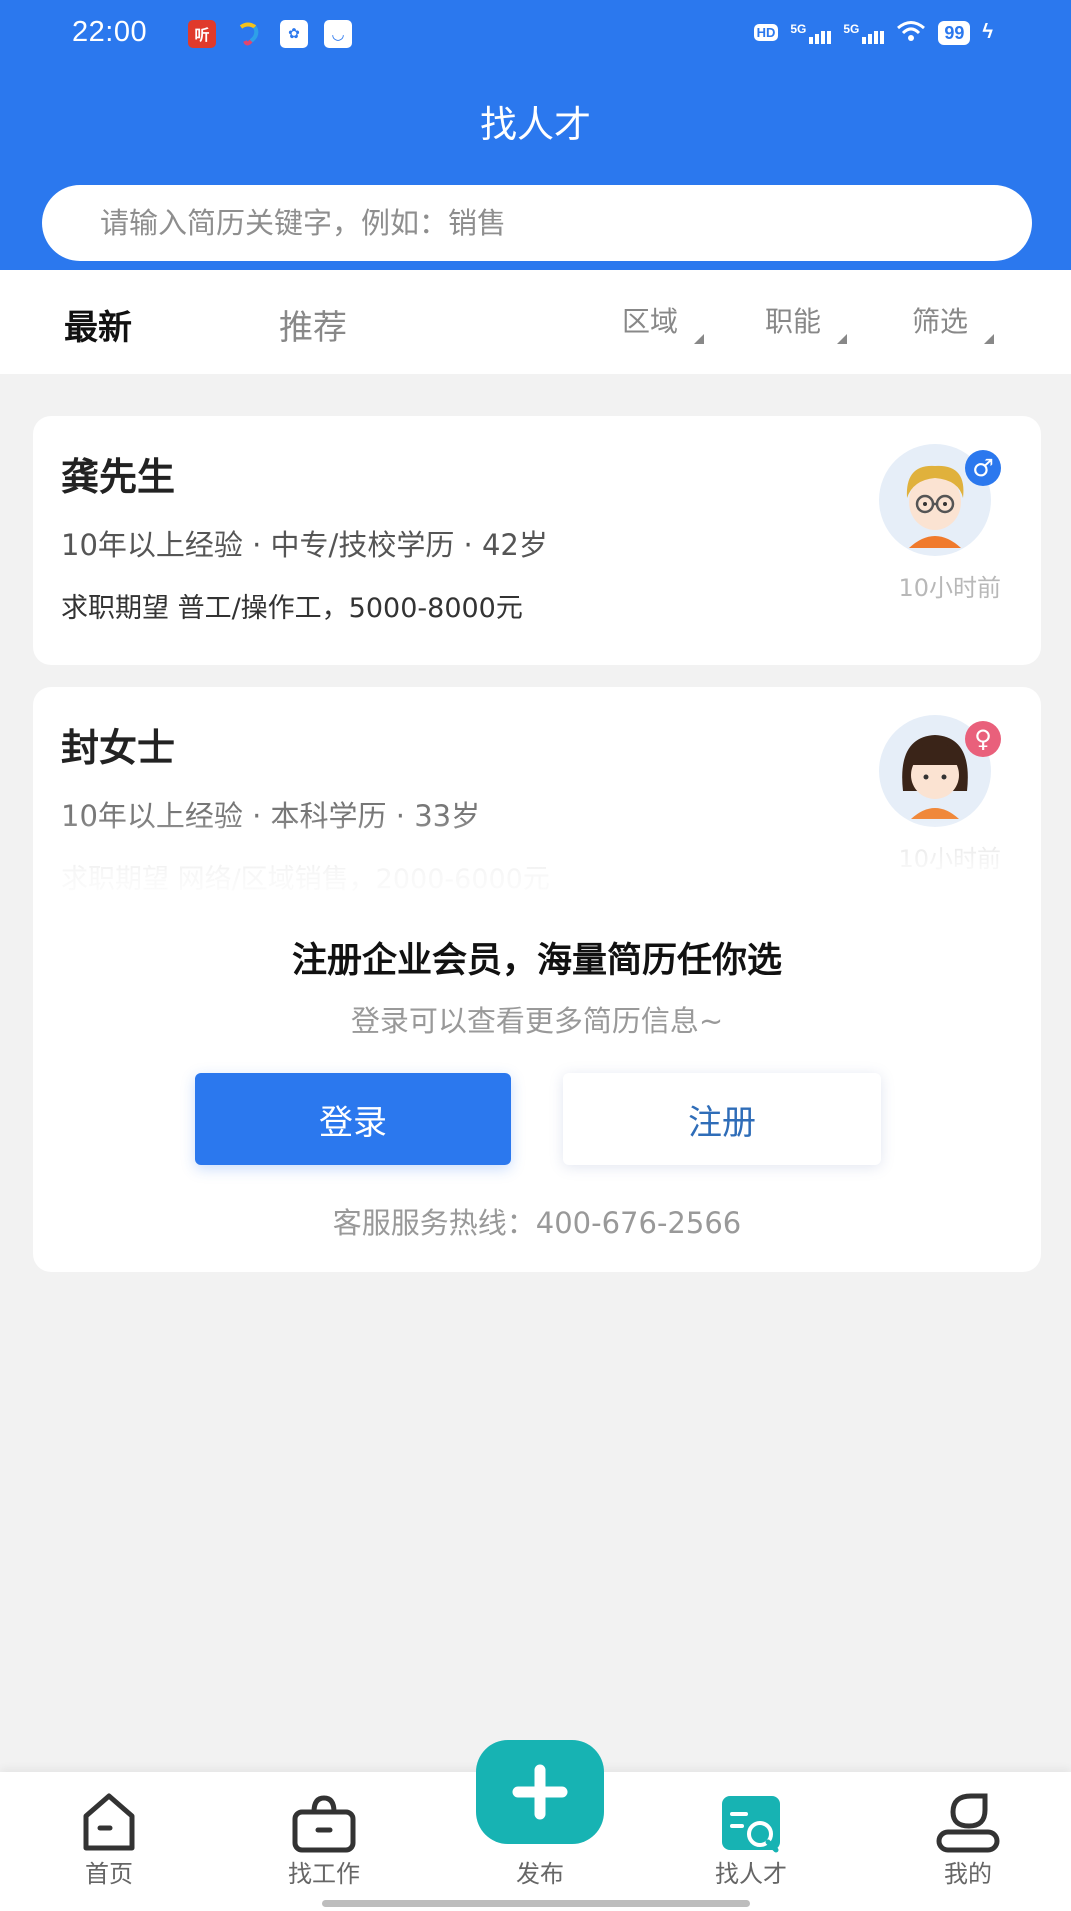  Describe the element at coordinates (650, 321) in the screenshot. I see `filter-region-label: 区域` at that location.